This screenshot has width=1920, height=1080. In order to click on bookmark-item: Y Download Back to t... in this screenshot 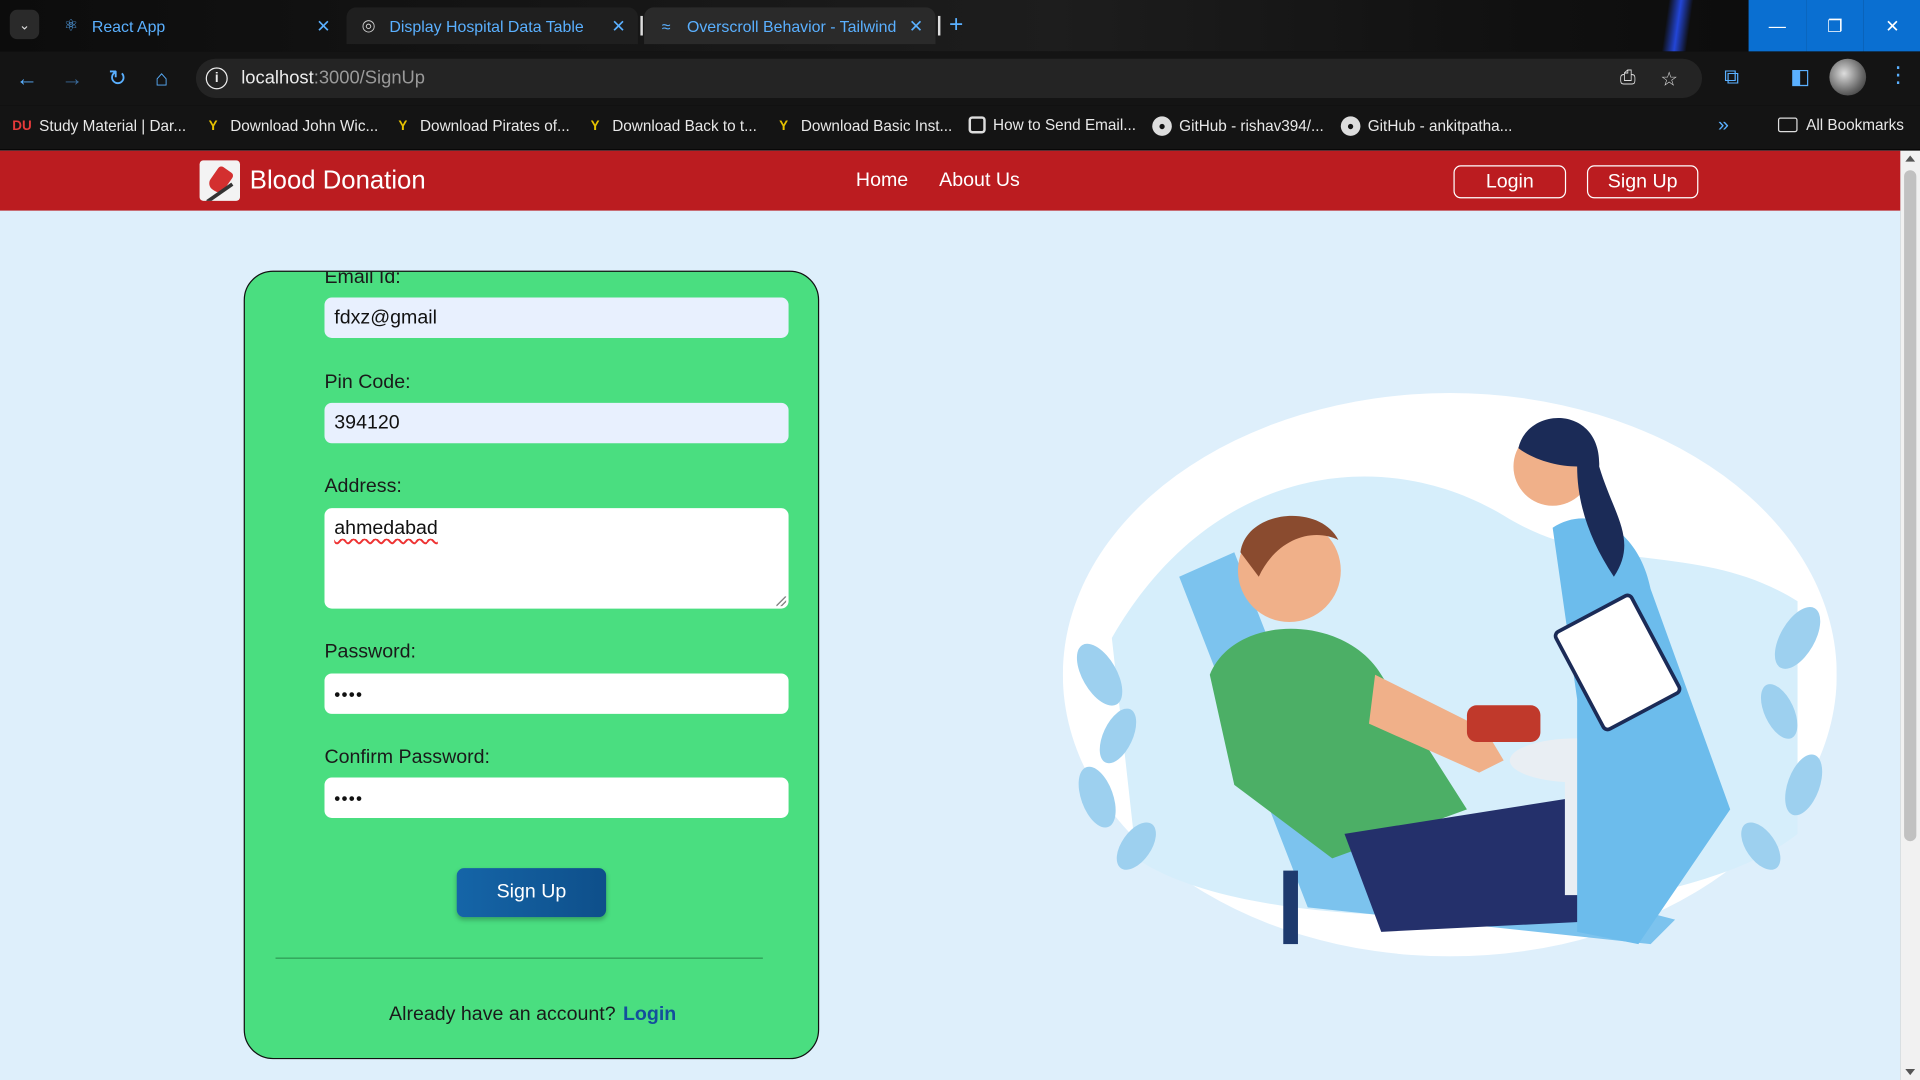, I will do `click(671, 126)`.